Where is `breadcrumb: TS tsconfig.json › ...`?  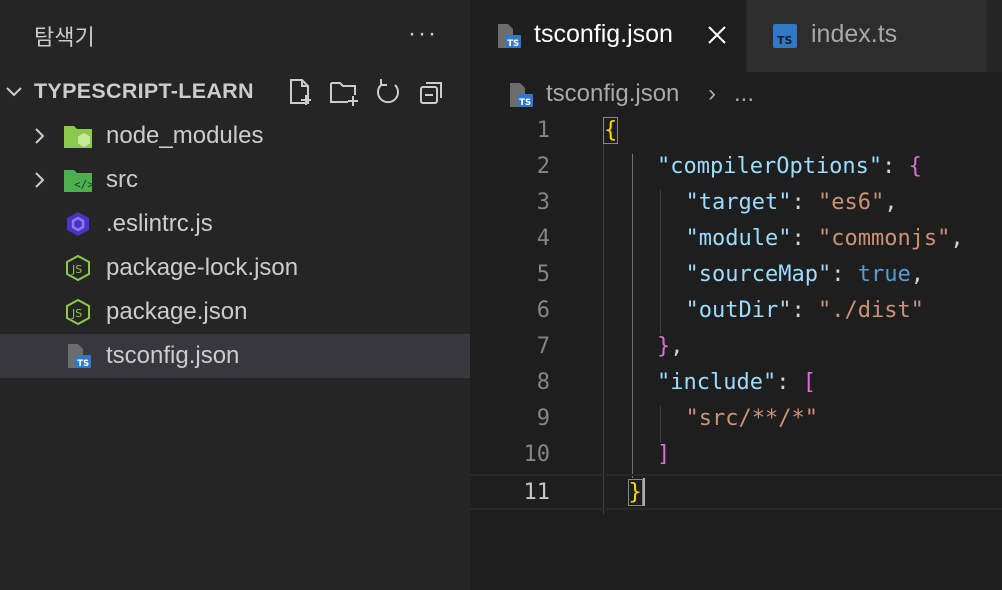
breadcrumb: TS tsconfig.json › ... is located at coordinates (736, 94).